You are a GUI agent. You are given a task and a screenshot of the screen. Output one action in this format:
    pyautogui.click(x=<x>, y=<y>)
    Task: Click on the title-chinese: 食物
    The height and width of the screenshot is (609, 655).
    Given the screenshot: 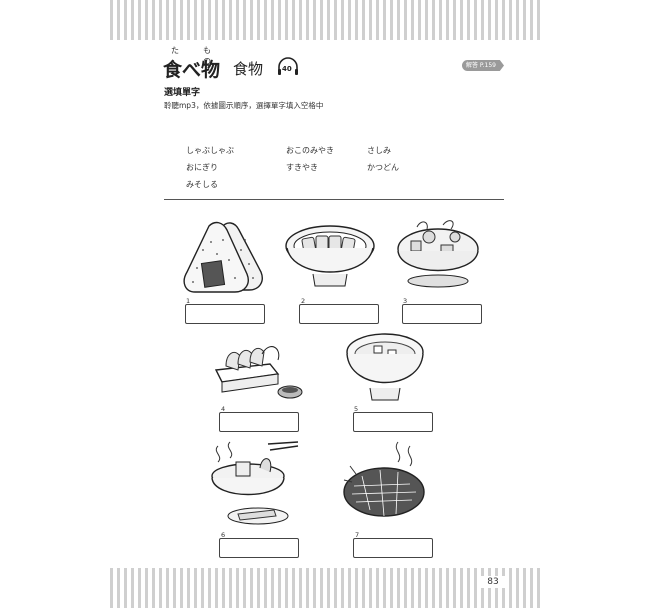 What is the action you would take?
    pyautogui.click(x=248, y=69)
    